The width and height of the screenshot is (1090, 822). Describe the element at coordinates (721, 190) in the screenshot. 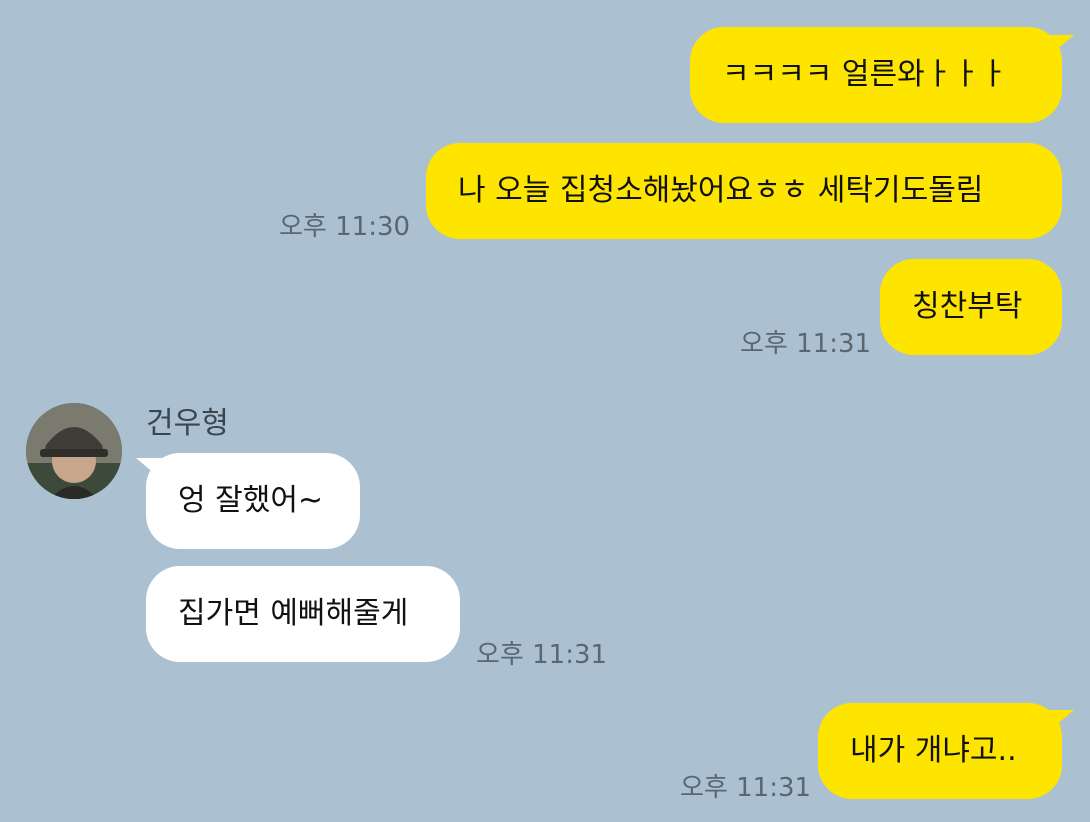

I see `message-text: 나 오늘 집청소해놨어요ㅎㅎ 세탁기도돌림` at that location.